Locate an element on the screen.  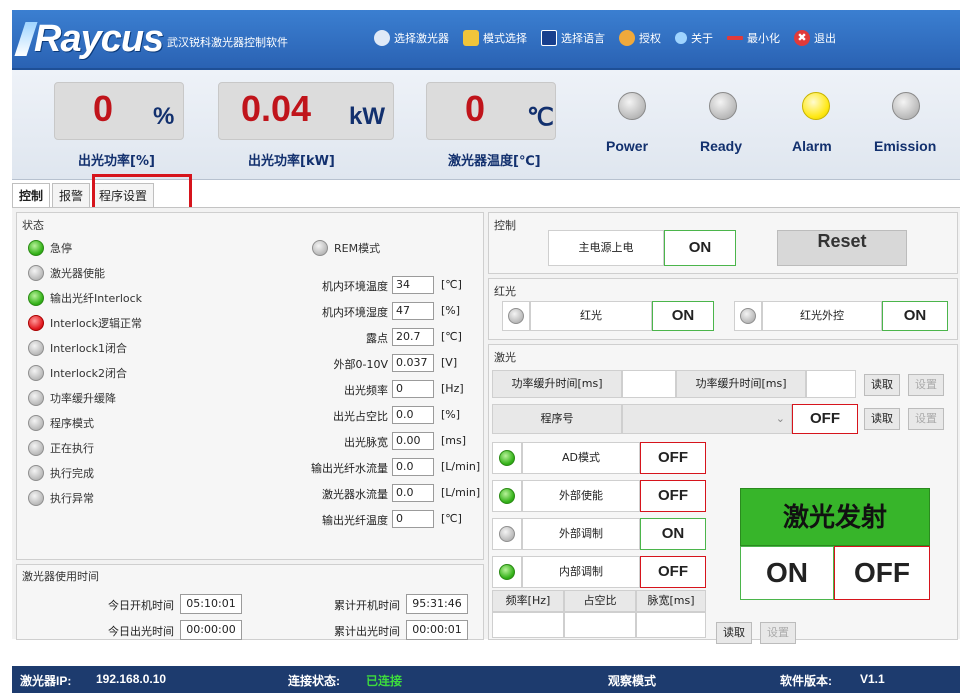
read-program-button: 读取 is located at coordinates (882, 419).